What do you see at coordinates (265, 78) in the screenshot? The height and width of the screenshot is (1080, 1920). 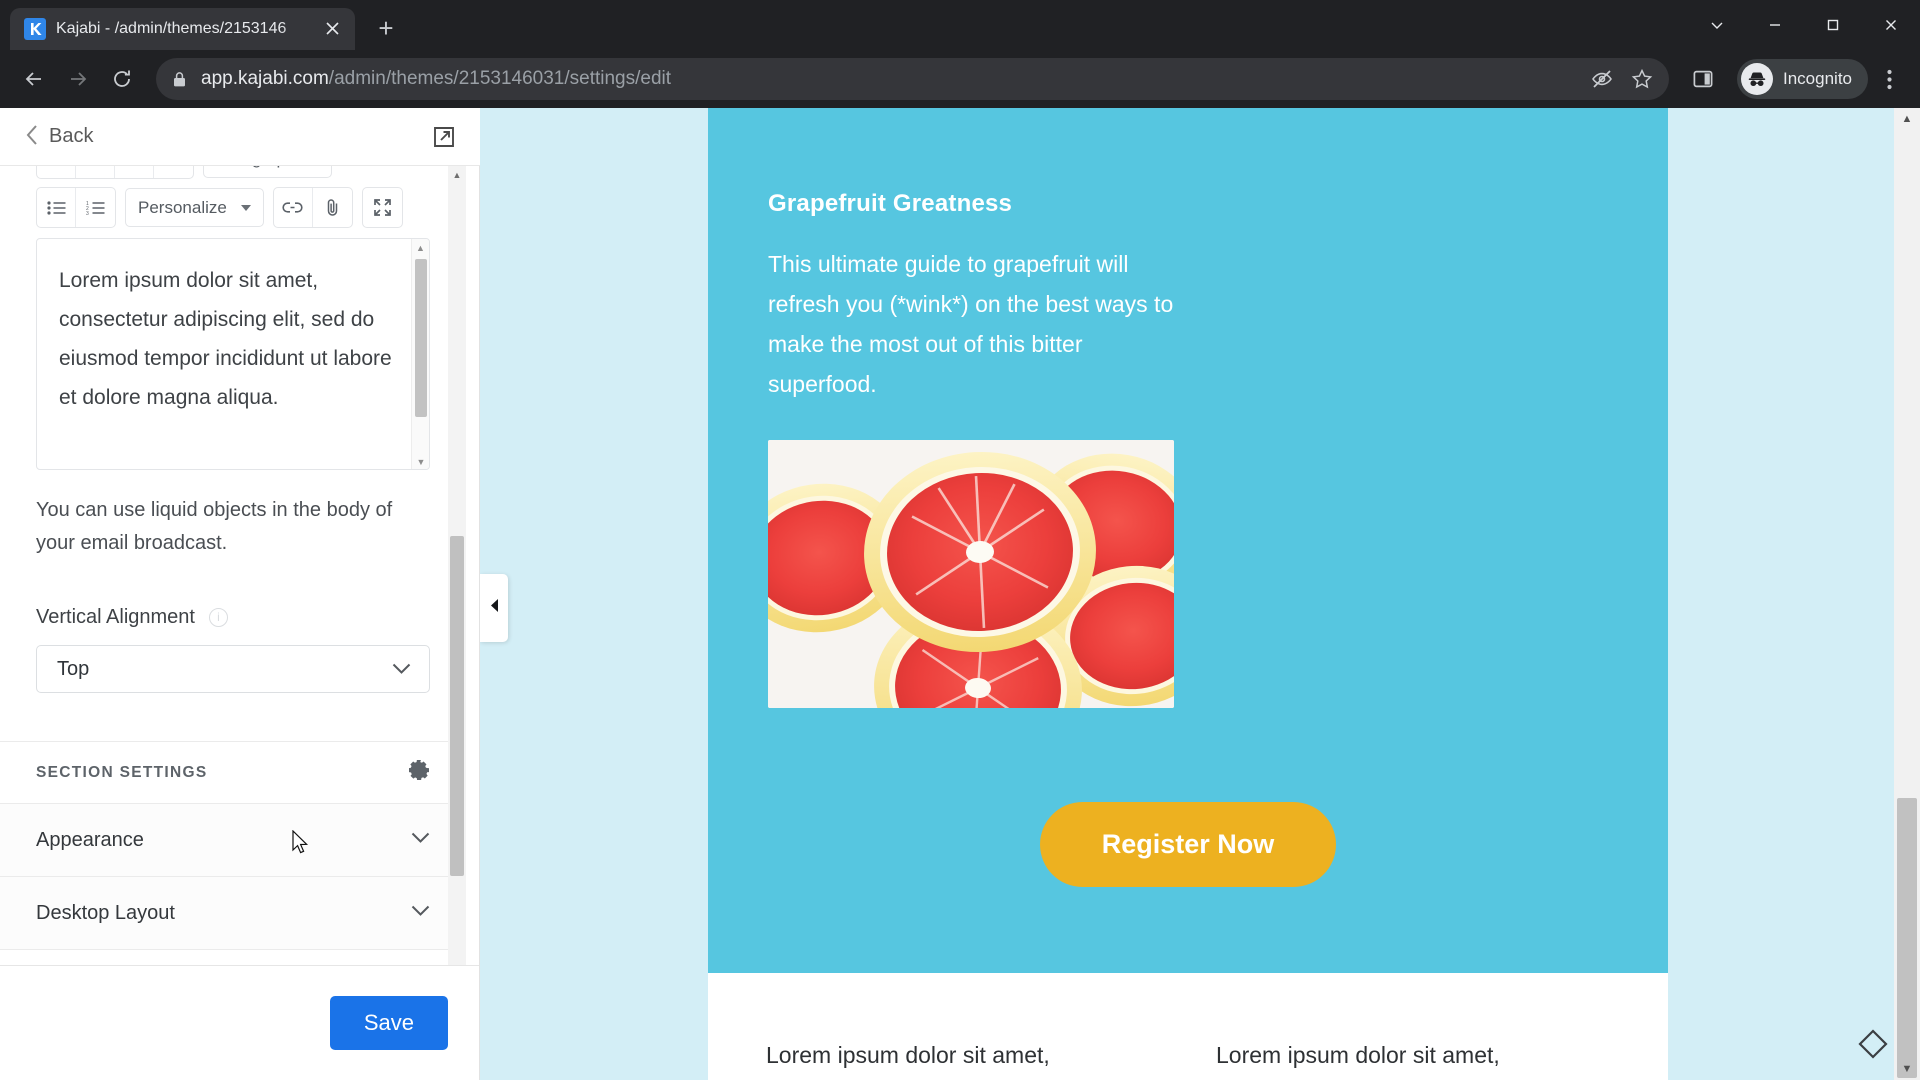 I see `url-domain: app.kajabi.com` at bounding box center [265, 78].